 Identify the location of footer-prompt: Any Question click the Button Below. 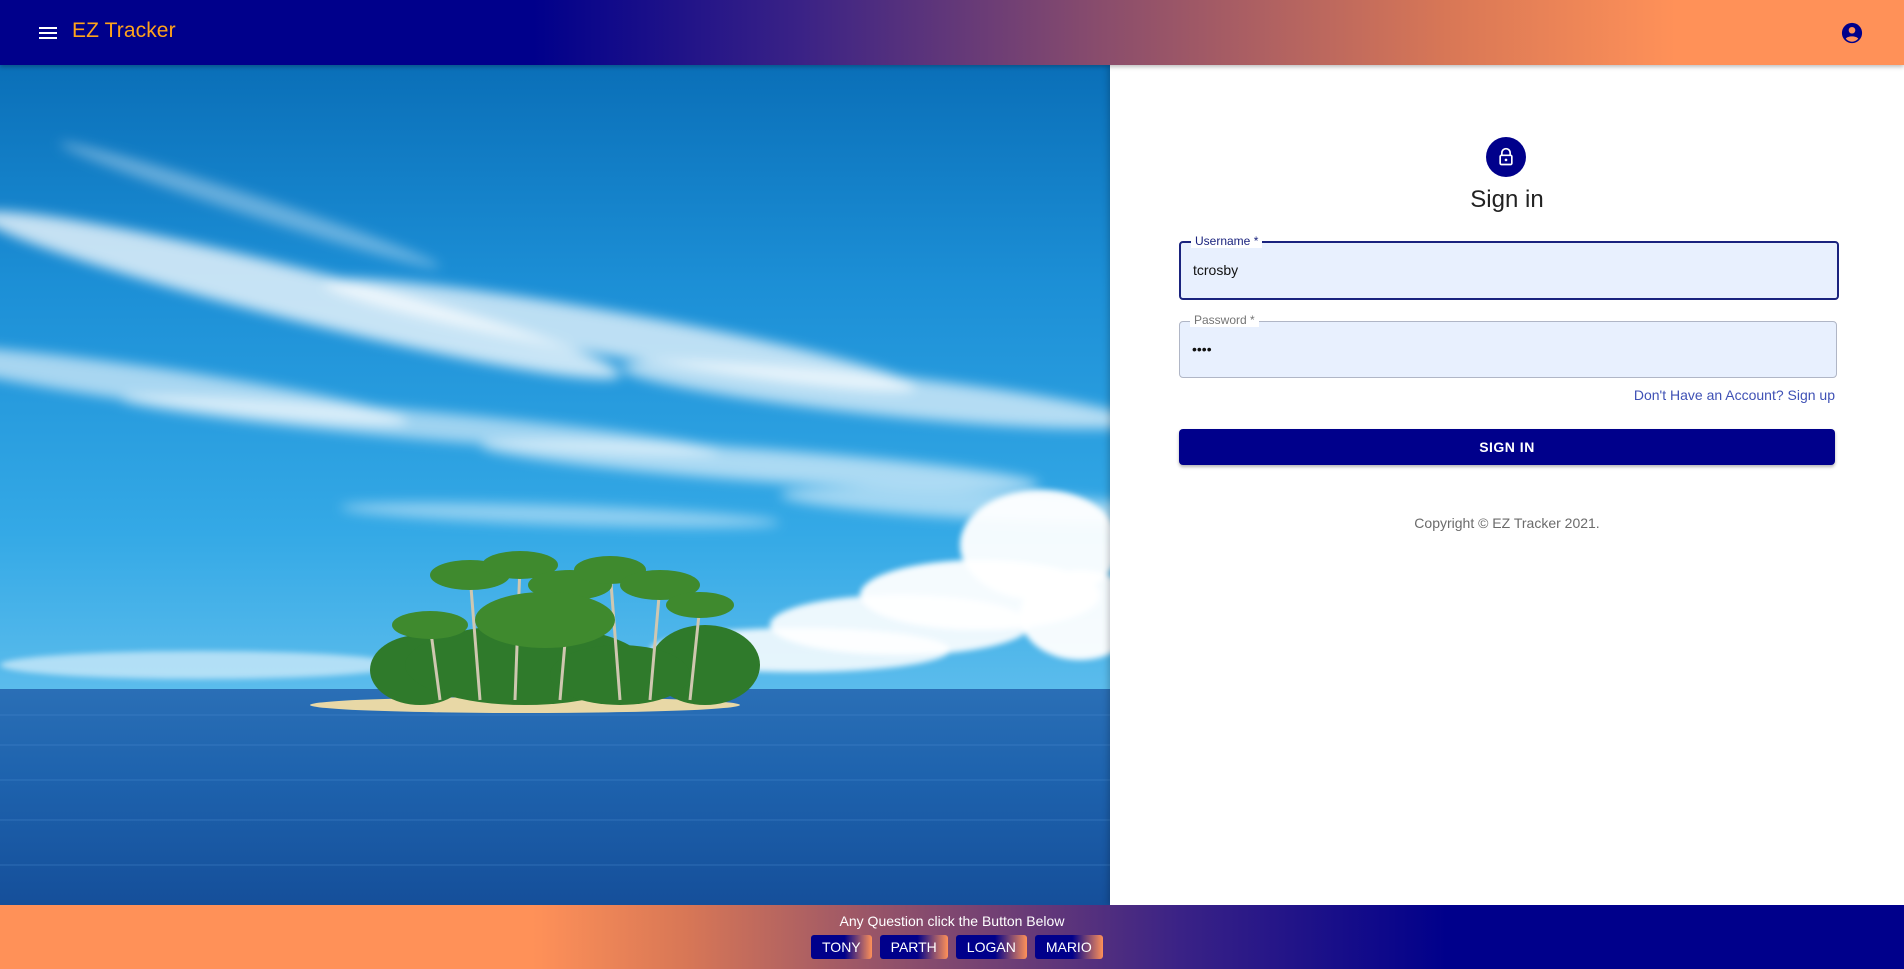
(952, 921).